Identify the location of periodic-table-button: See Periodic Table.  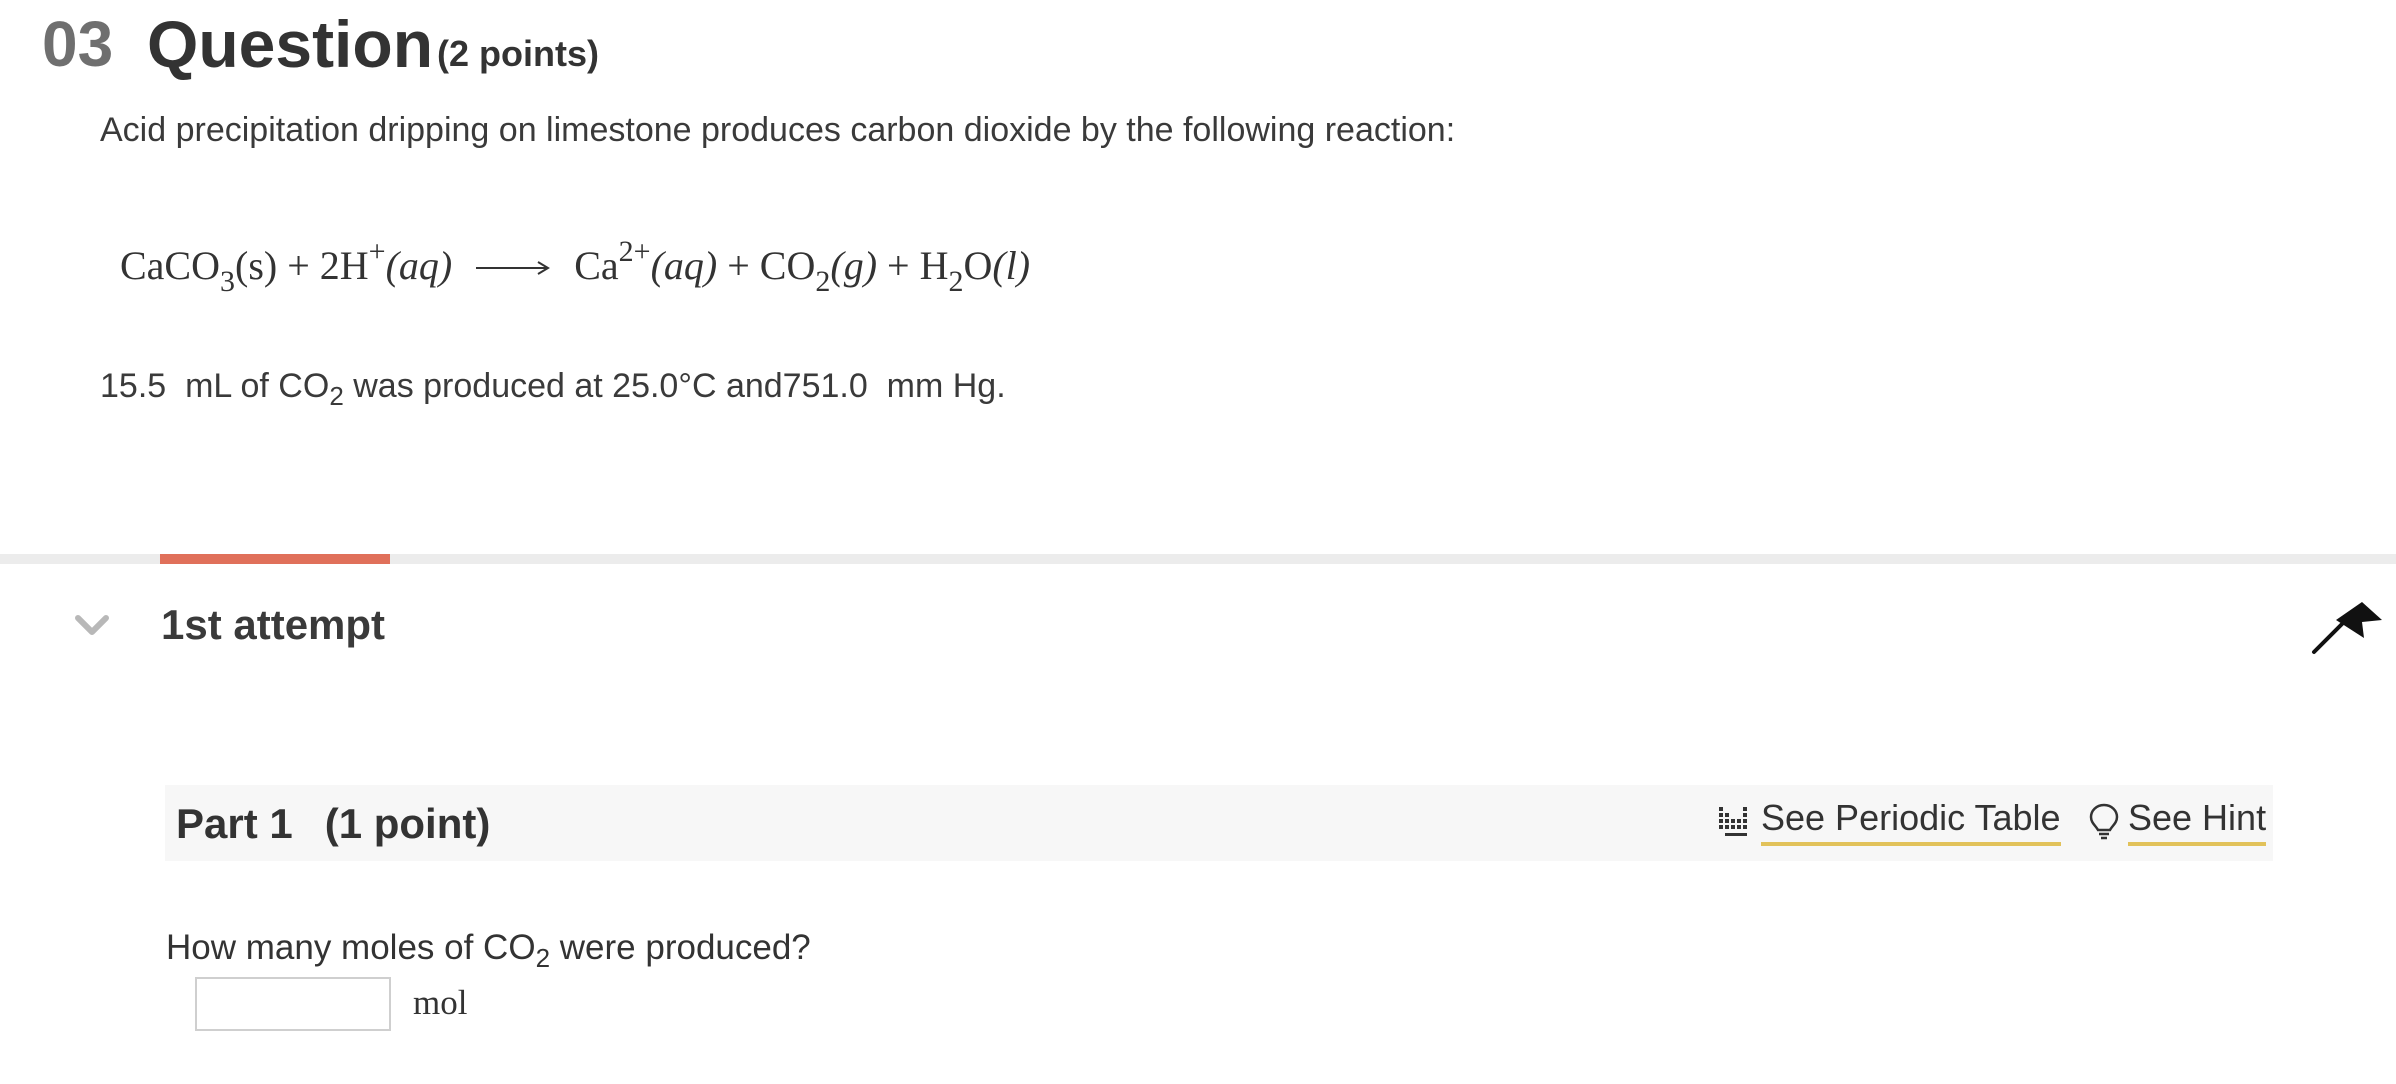
(1889, 821).